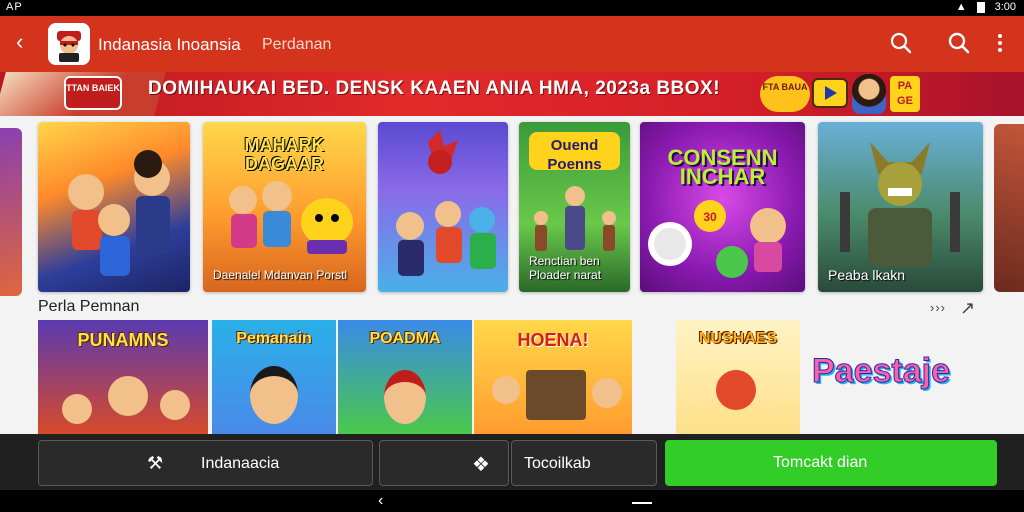 This screenshot has height=512, width=1024. Describe the element at coordinates (284, 154) in the screenshot. I see `featured-card-title: MAHARK DAGAAR` at that location.